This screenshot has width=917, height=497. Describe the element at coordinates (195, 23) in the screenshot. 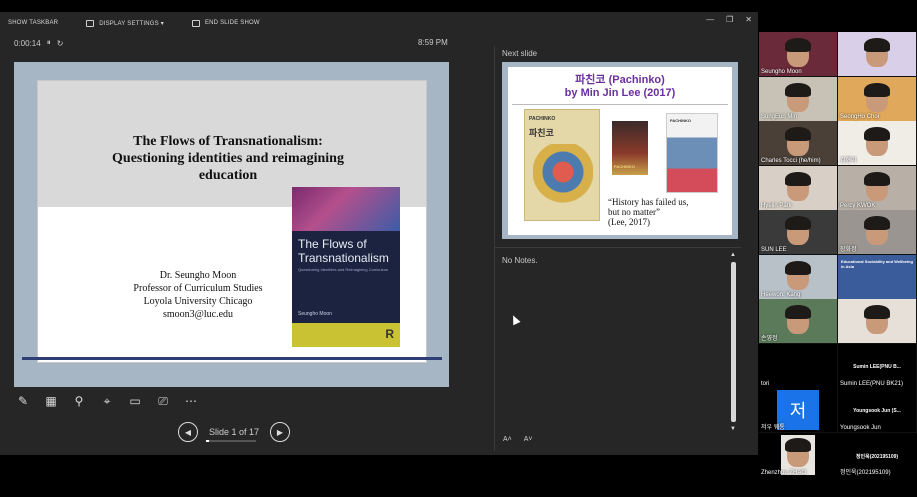

I see `end-show-icon` at that location.